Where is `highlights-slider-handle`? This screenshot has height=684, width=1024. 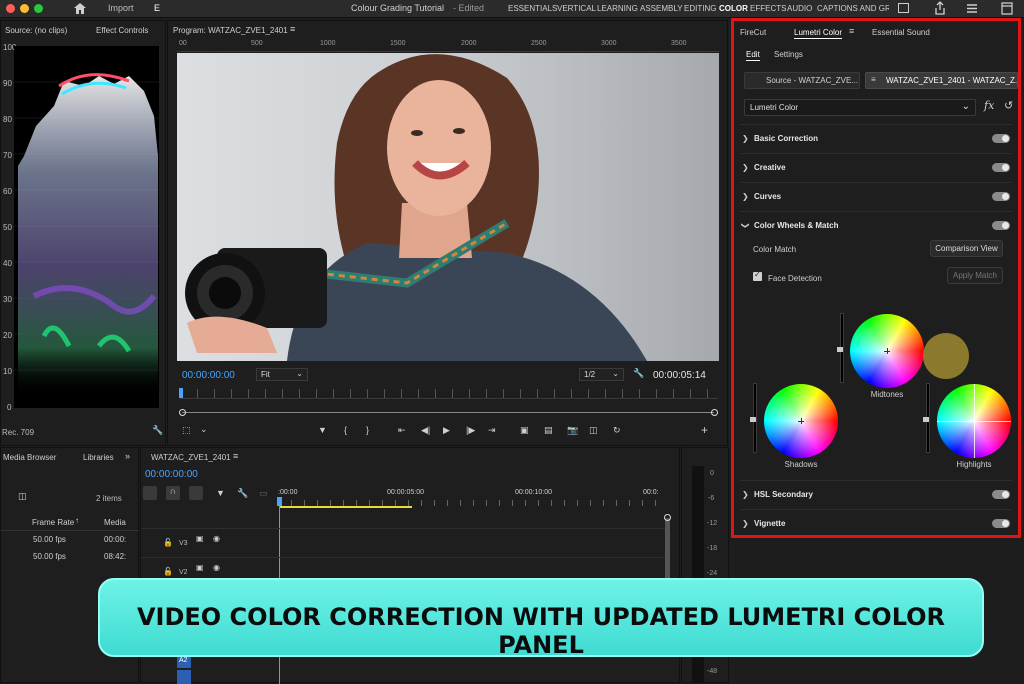 highlights-slider-handle is located at coordinates (926, 419).